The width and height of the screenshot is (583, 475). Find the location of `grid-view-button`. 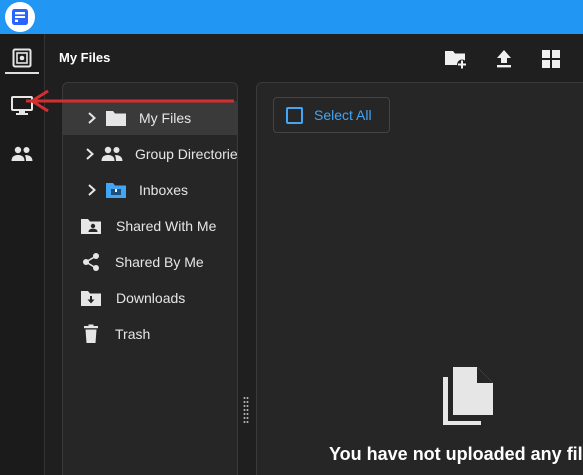

grid-view-button is located at coordinates (551, 59).